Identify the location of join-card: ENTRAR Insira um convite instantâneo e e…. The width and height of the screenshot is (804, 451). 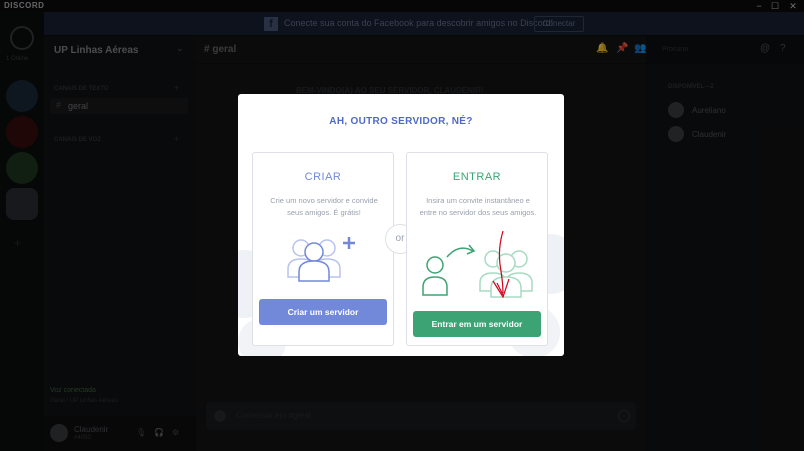
(477, 249).